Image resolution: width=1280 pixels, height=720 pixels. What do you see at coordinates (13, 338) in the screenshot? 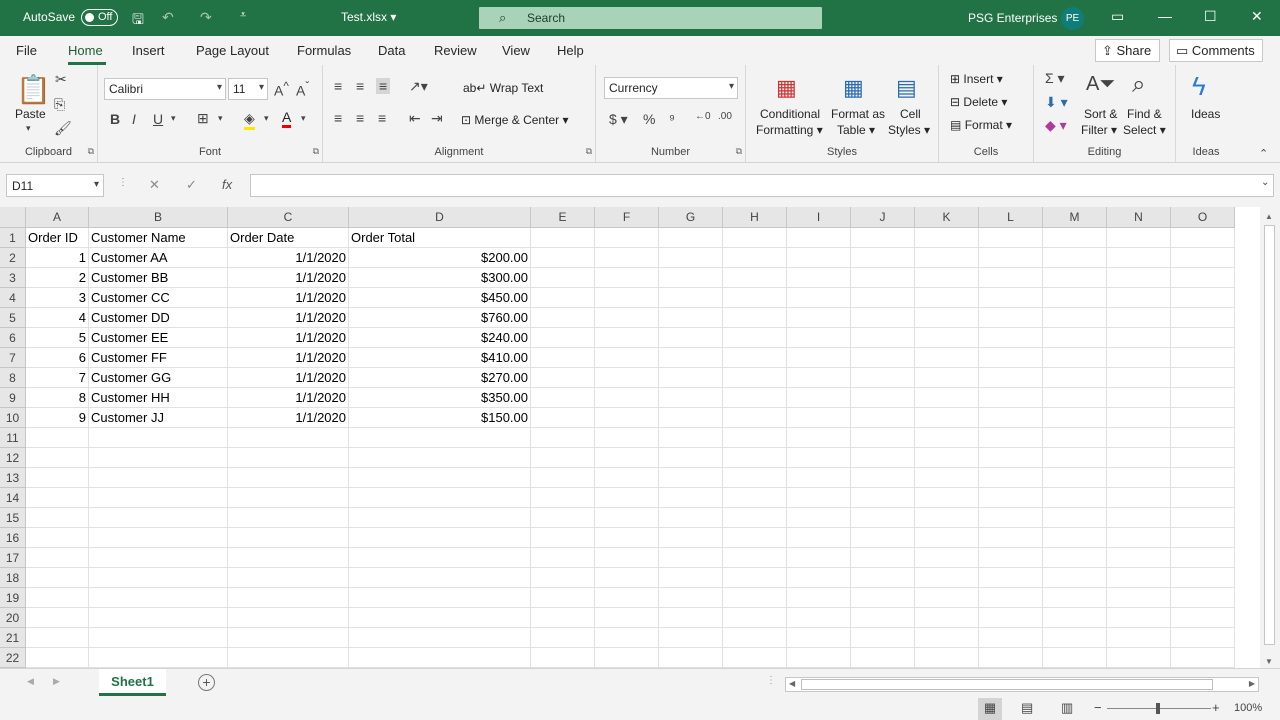
I see `row-header-6: 6` at bounding box center [13, 338].